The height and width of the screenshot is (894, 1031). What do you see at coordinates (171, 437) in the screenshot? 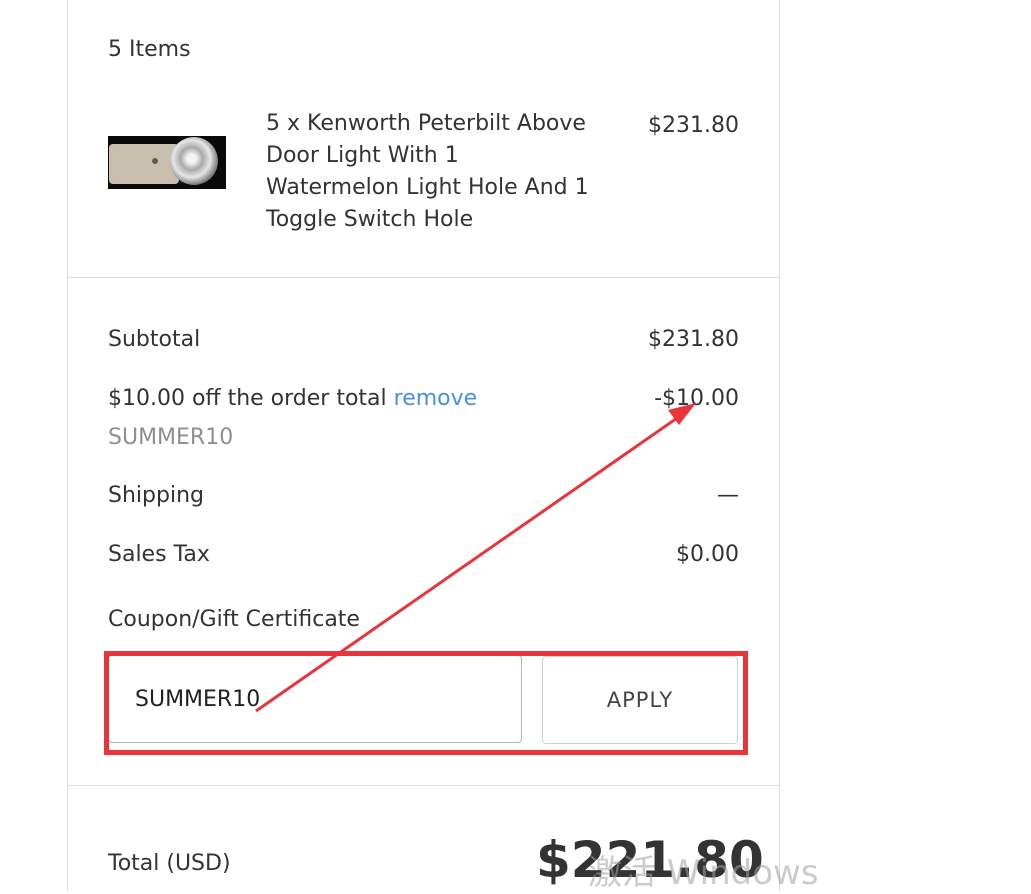
I see `discount-code: SUMMER10` at bounding box center [171, 437].